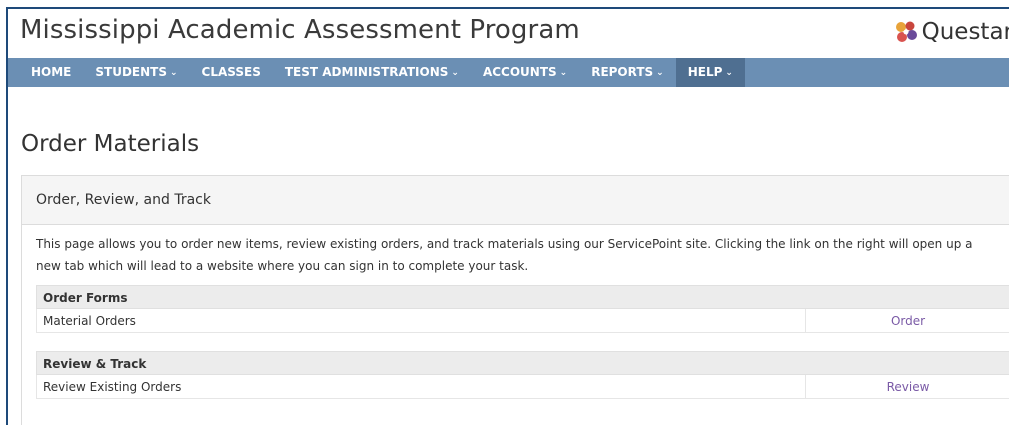  Describe the element at coordinates (421, 320) in the screenshot. I see `row-label: Material Orders` at that location.